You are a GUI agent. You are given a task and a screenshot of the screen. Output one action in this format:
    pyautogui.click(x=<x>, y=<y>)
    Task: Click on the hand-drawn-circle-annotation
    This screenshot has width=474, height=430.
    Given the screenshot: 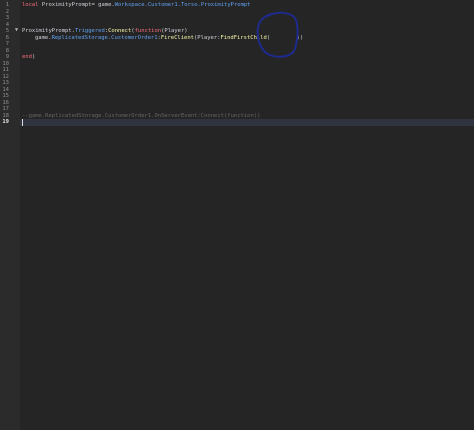 What is the action you would take?
    pyautogui.click(x=277, y=34)
    